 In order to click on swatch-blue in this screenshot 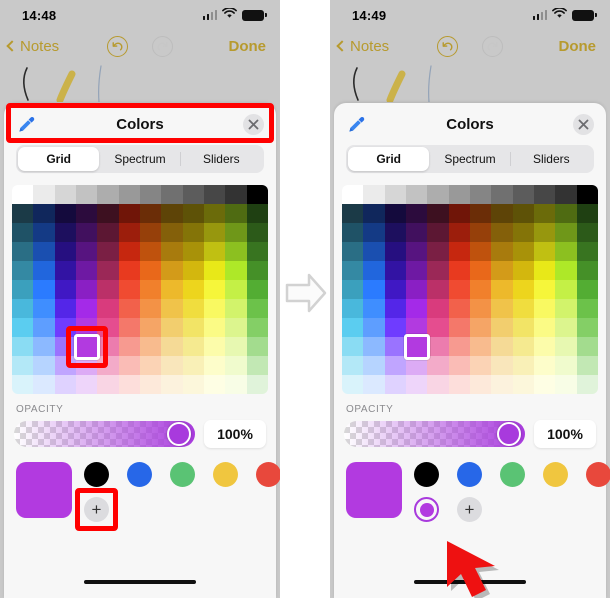, I will do `click(139, 474)`.